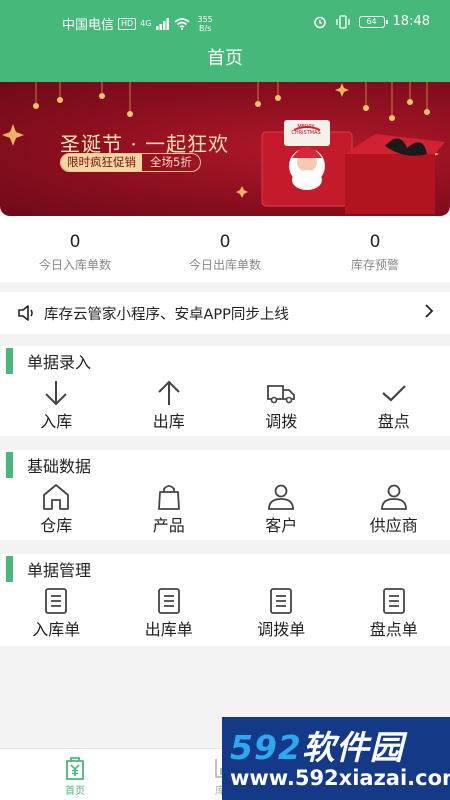  I want to click on vibrate-icon, so click(342, 21).